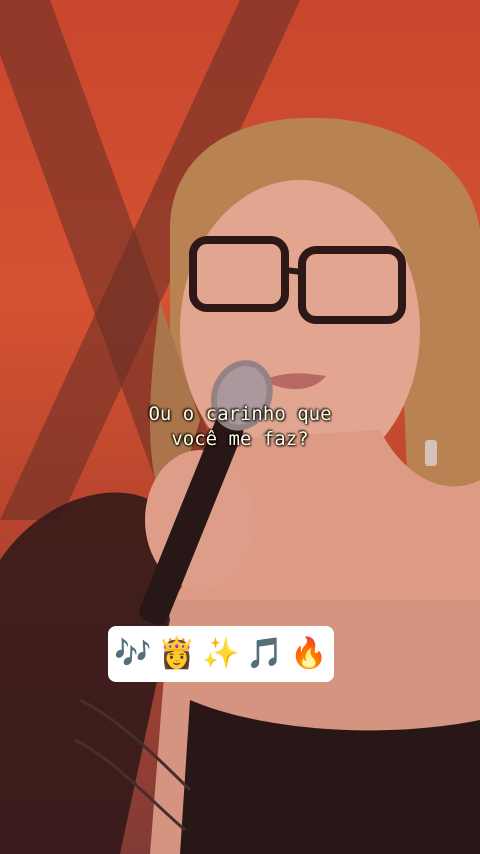  Describe the element at coordinates (265, 653) in the screenshot. I see `musical-note-emoji-icon: 🎵` at that location.